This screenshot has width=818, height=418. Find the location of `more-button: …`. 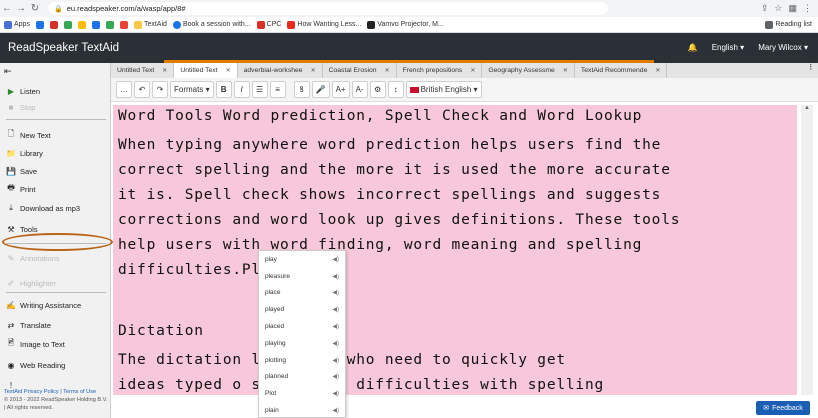

more-button: … is located at coordinates (124, 89).